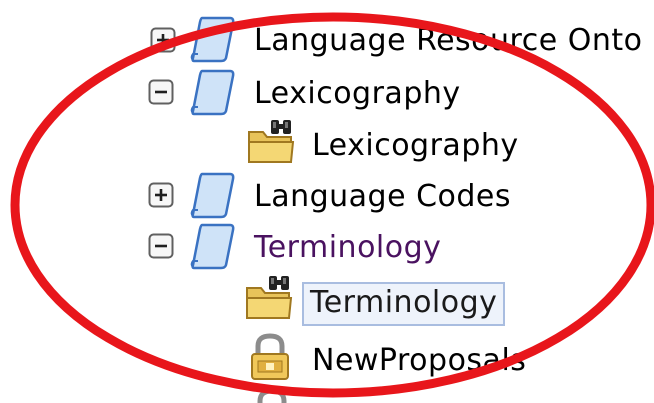  I want to click on tree-item-selected: Terminology, so click(404, 304).